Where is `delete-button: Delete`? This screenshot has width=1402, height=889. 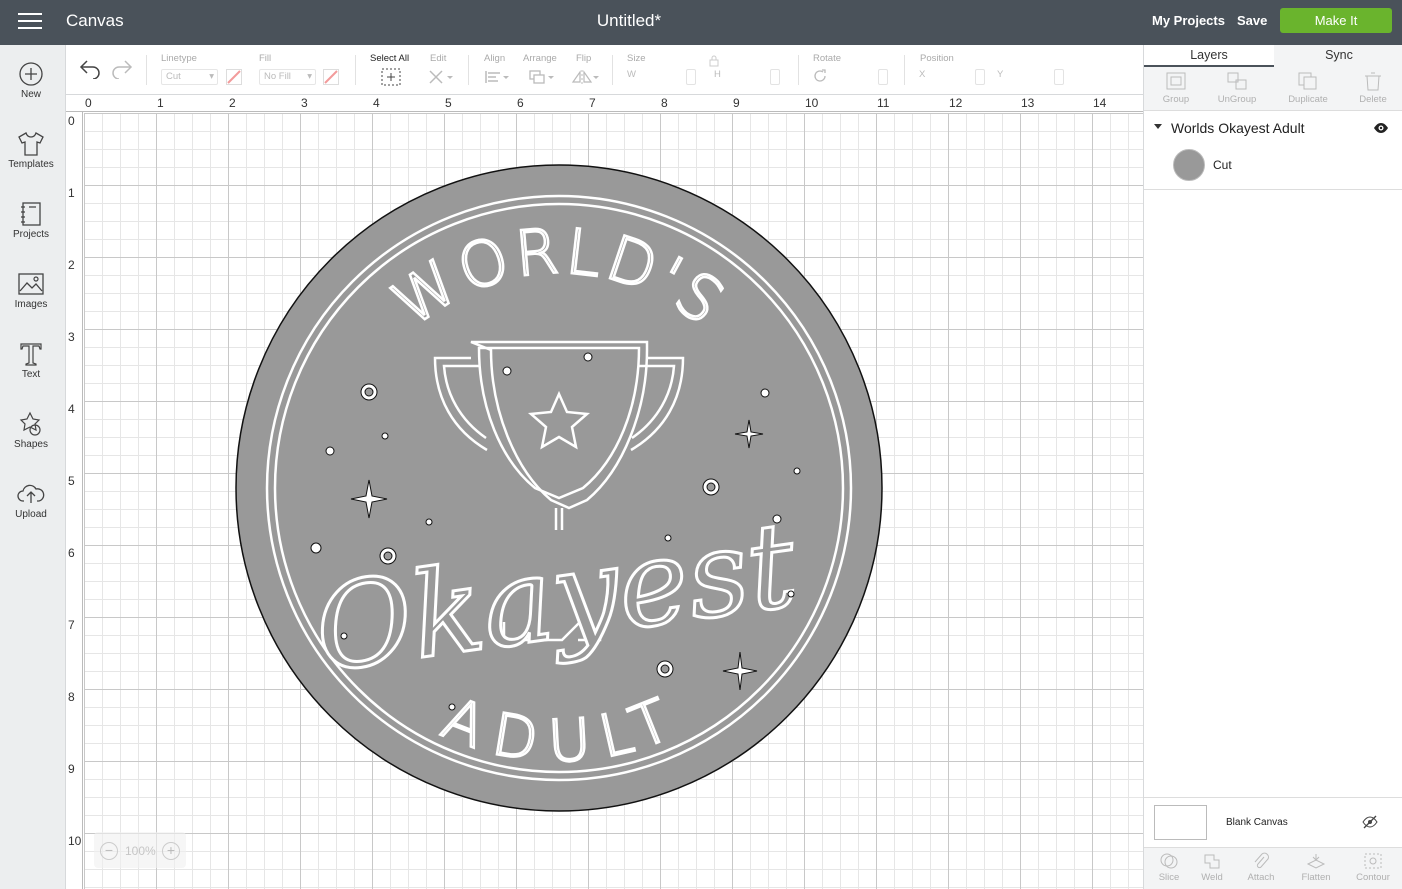
delete-button: Delete is located at coordinates (1371, 88).